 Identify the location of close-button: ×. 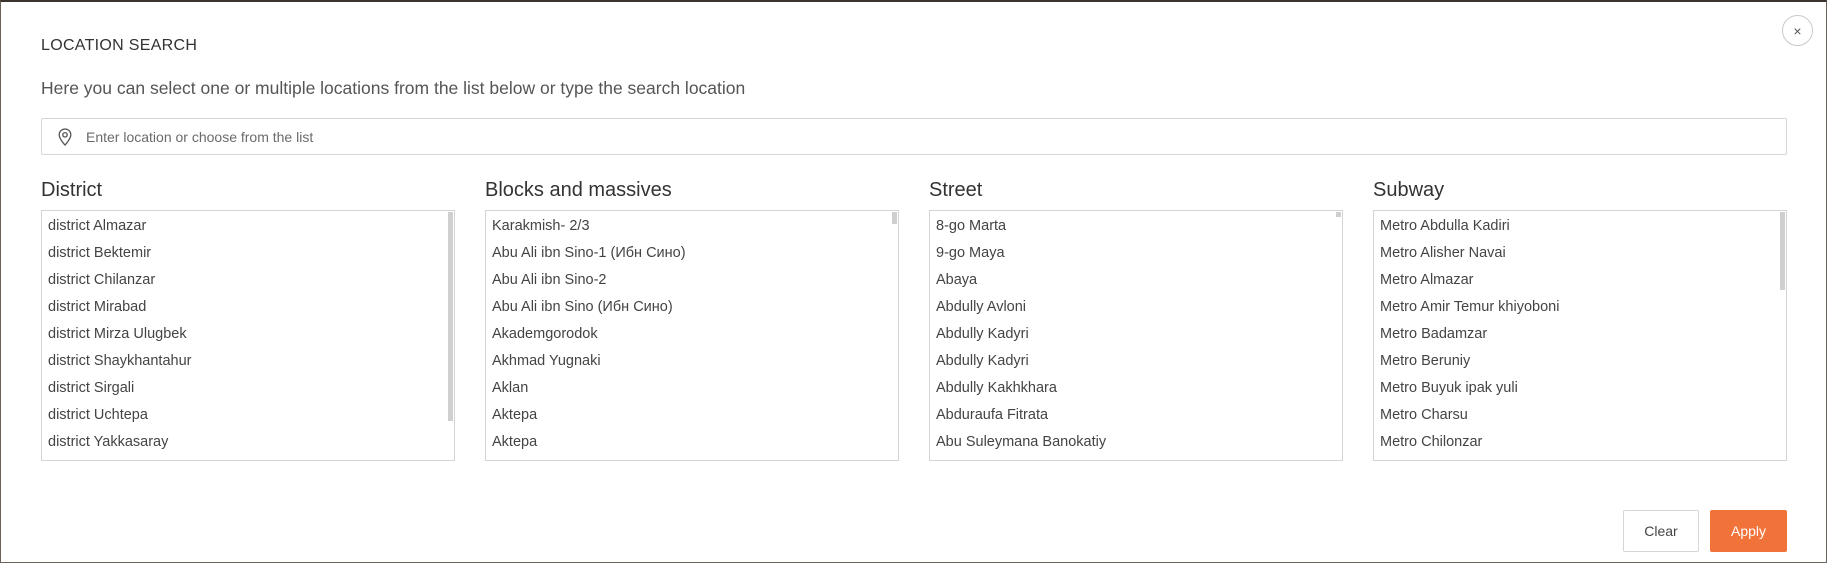
(1797, 30).